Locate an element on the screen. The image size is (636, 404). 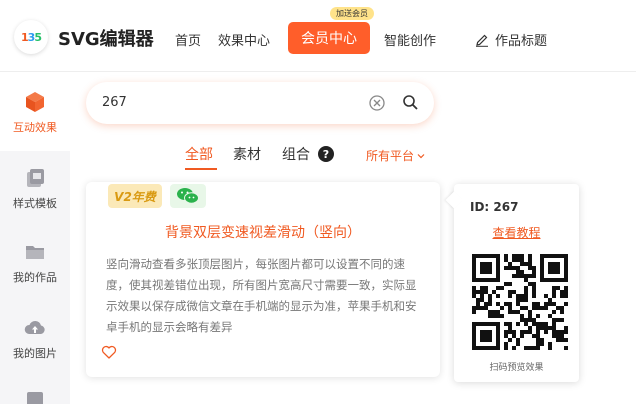
clear-icon is located at coordinates (377, 103).